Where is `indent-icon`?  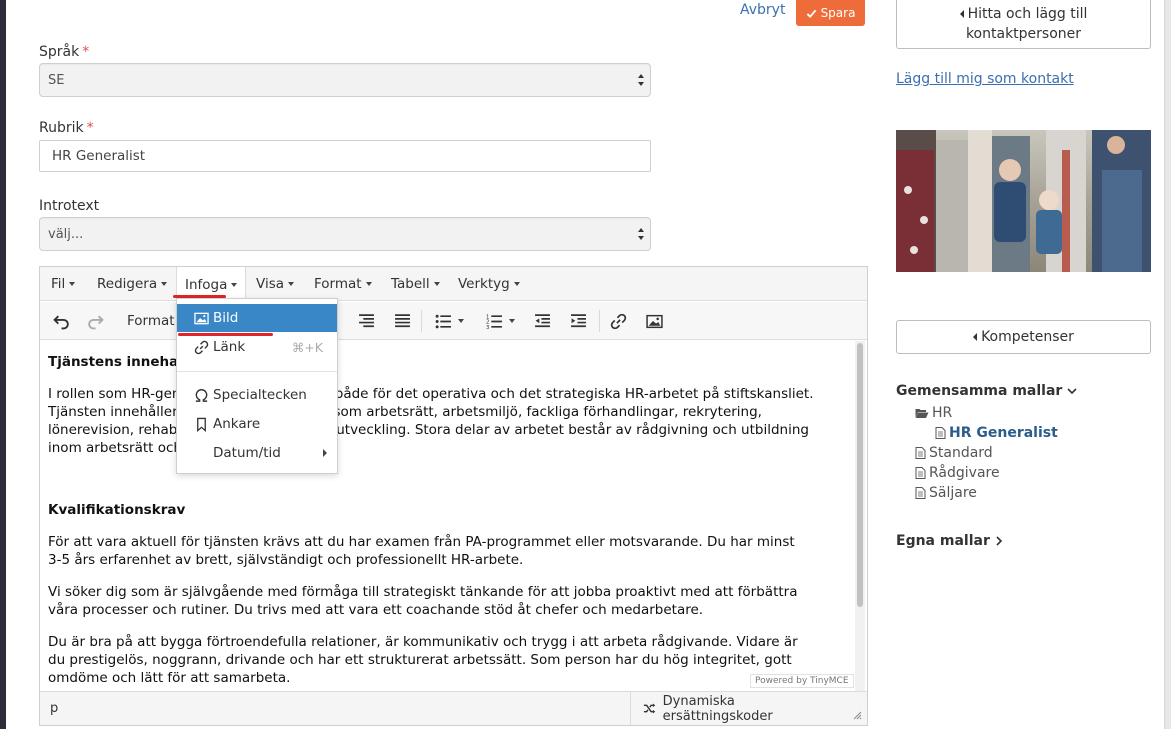
indent-icon is located at coordinates (578, 320).